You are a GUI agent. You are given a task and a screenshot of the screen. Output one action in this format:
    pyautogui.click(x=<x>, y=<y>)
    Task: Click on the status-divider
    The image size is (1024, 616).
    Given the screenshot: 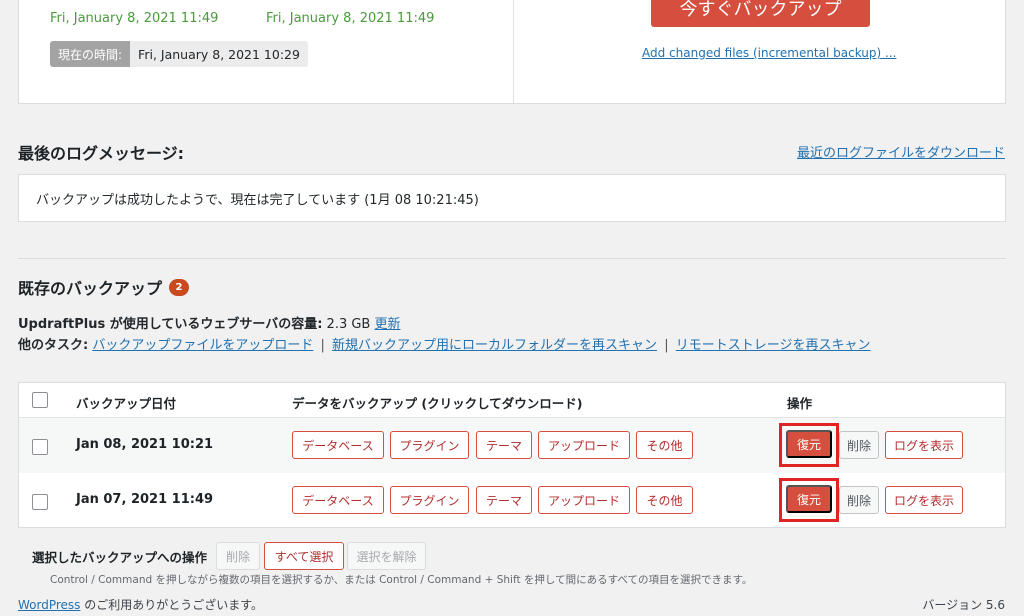 What is the action you would take?
    pyautogui.click(x=513, y=51)
    